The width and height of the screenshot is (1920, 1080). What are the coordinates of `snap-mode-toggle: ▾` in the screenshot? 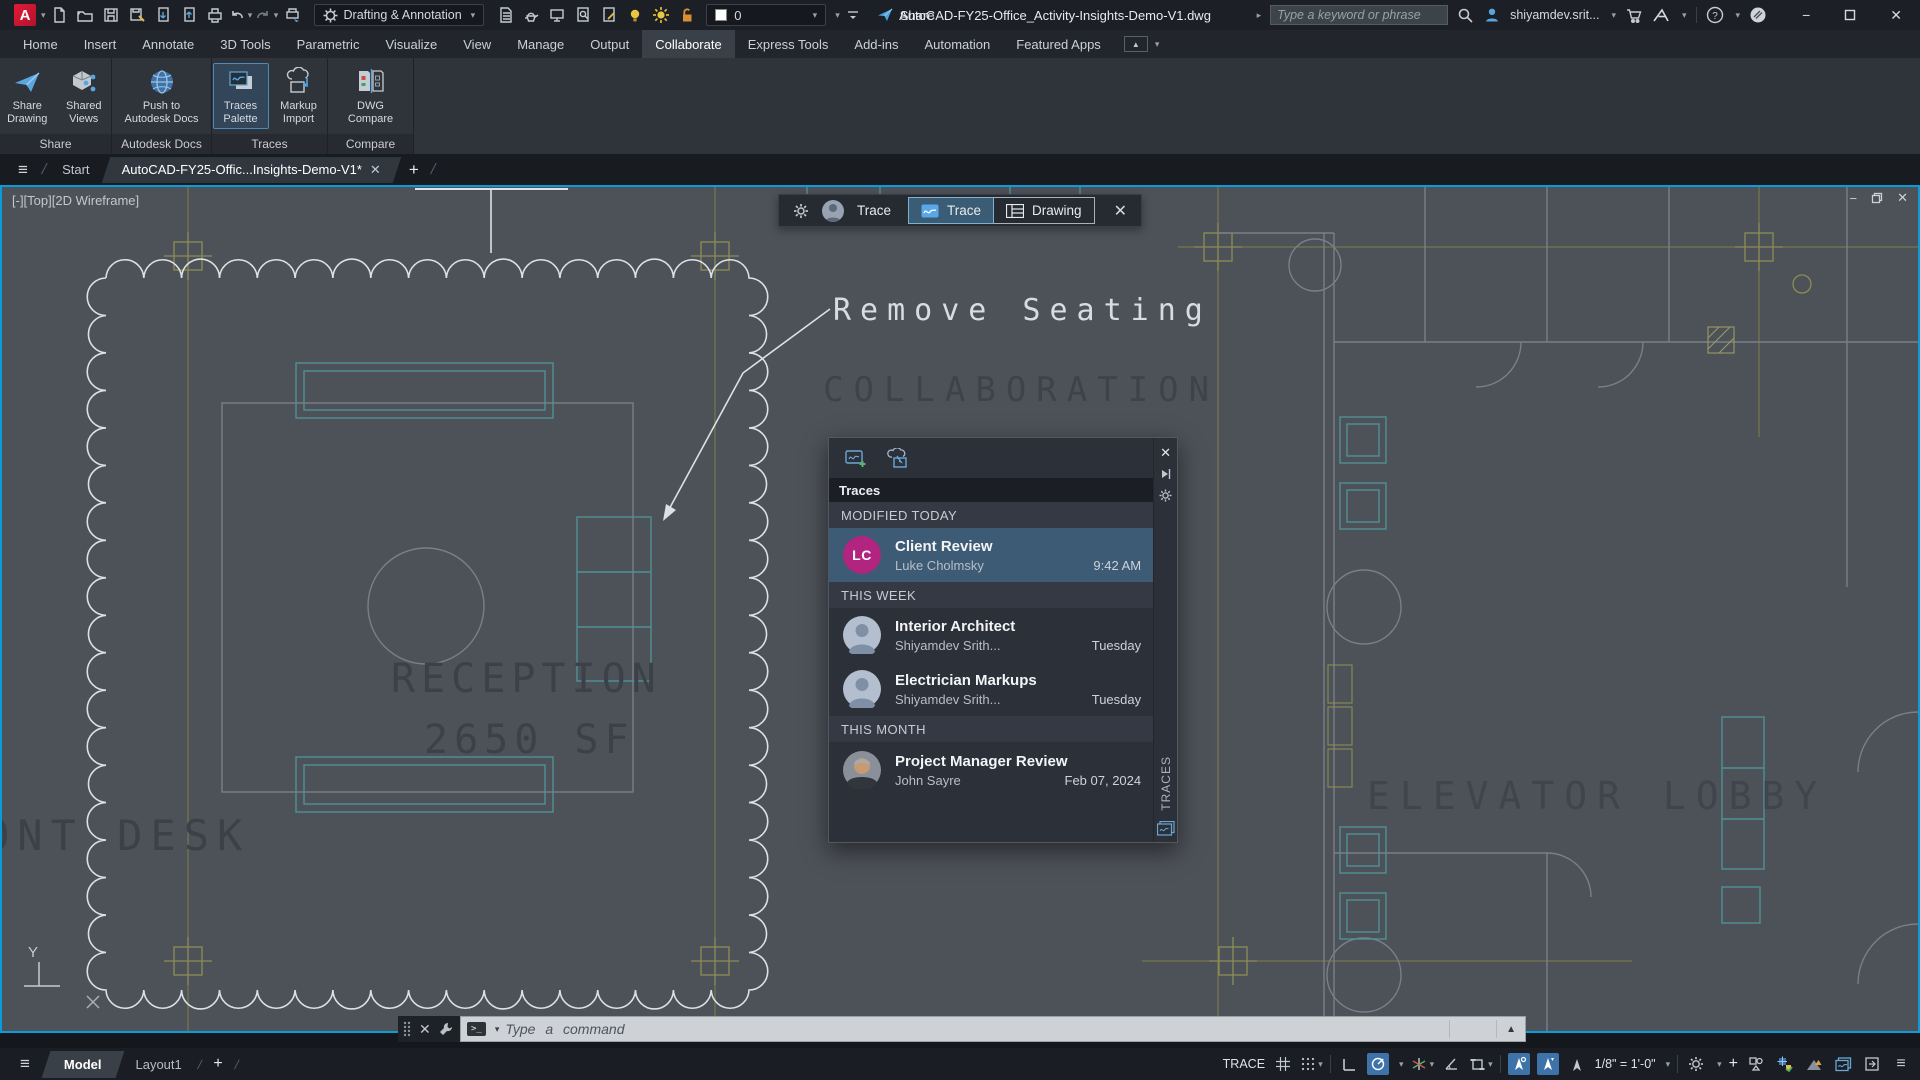 It's located at (1312, 1064).